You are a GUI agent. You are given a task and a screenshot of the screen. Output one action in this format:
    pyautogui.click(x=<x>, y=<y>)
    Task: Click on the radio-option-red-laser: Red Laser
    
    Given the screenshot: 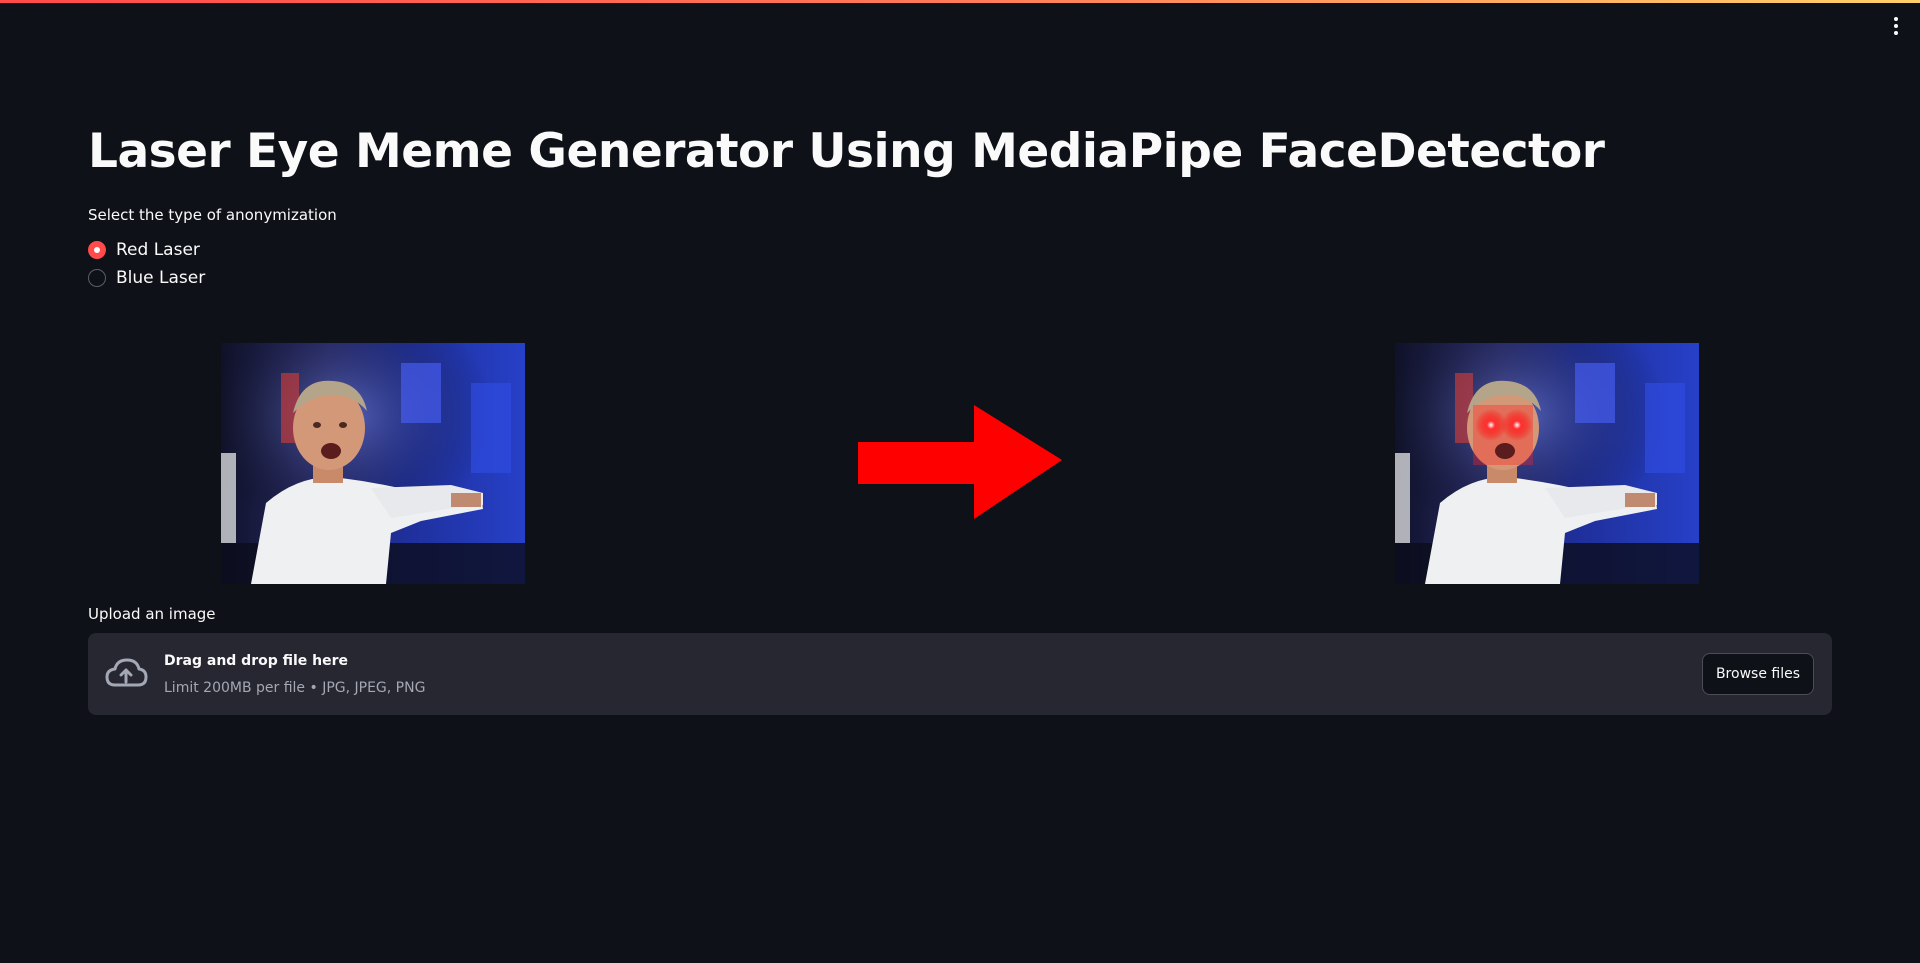 What is the action you would take?
    pyautogui.click(x=146, y=250)
    